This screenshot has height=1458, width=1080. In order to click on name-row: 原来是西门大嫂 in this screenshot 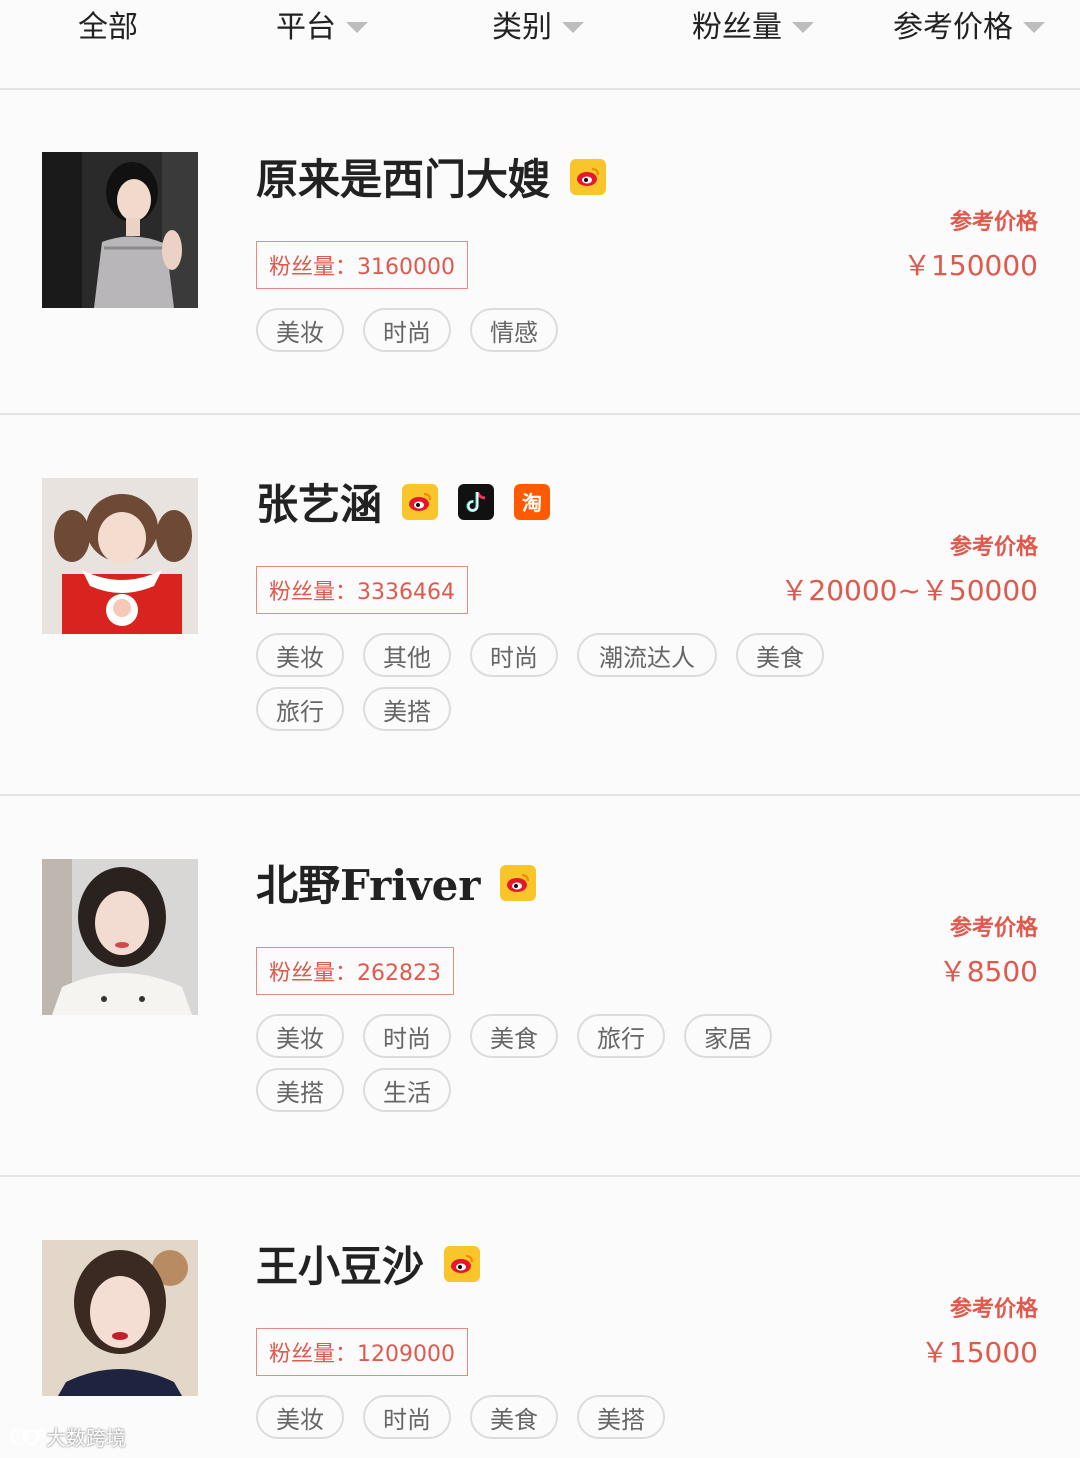, I will do `click(431, 176)`.